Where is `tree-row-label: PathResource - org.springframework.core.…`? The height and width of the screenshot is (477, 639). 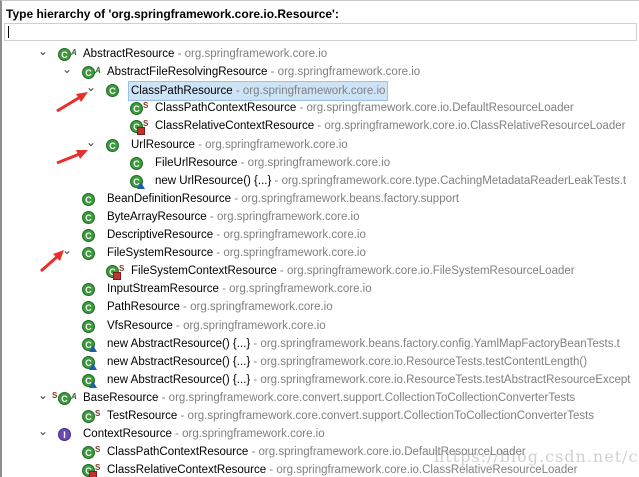
tree-row-label: PathResource - org.springframework.core.… is located at coordinates (220, 307).